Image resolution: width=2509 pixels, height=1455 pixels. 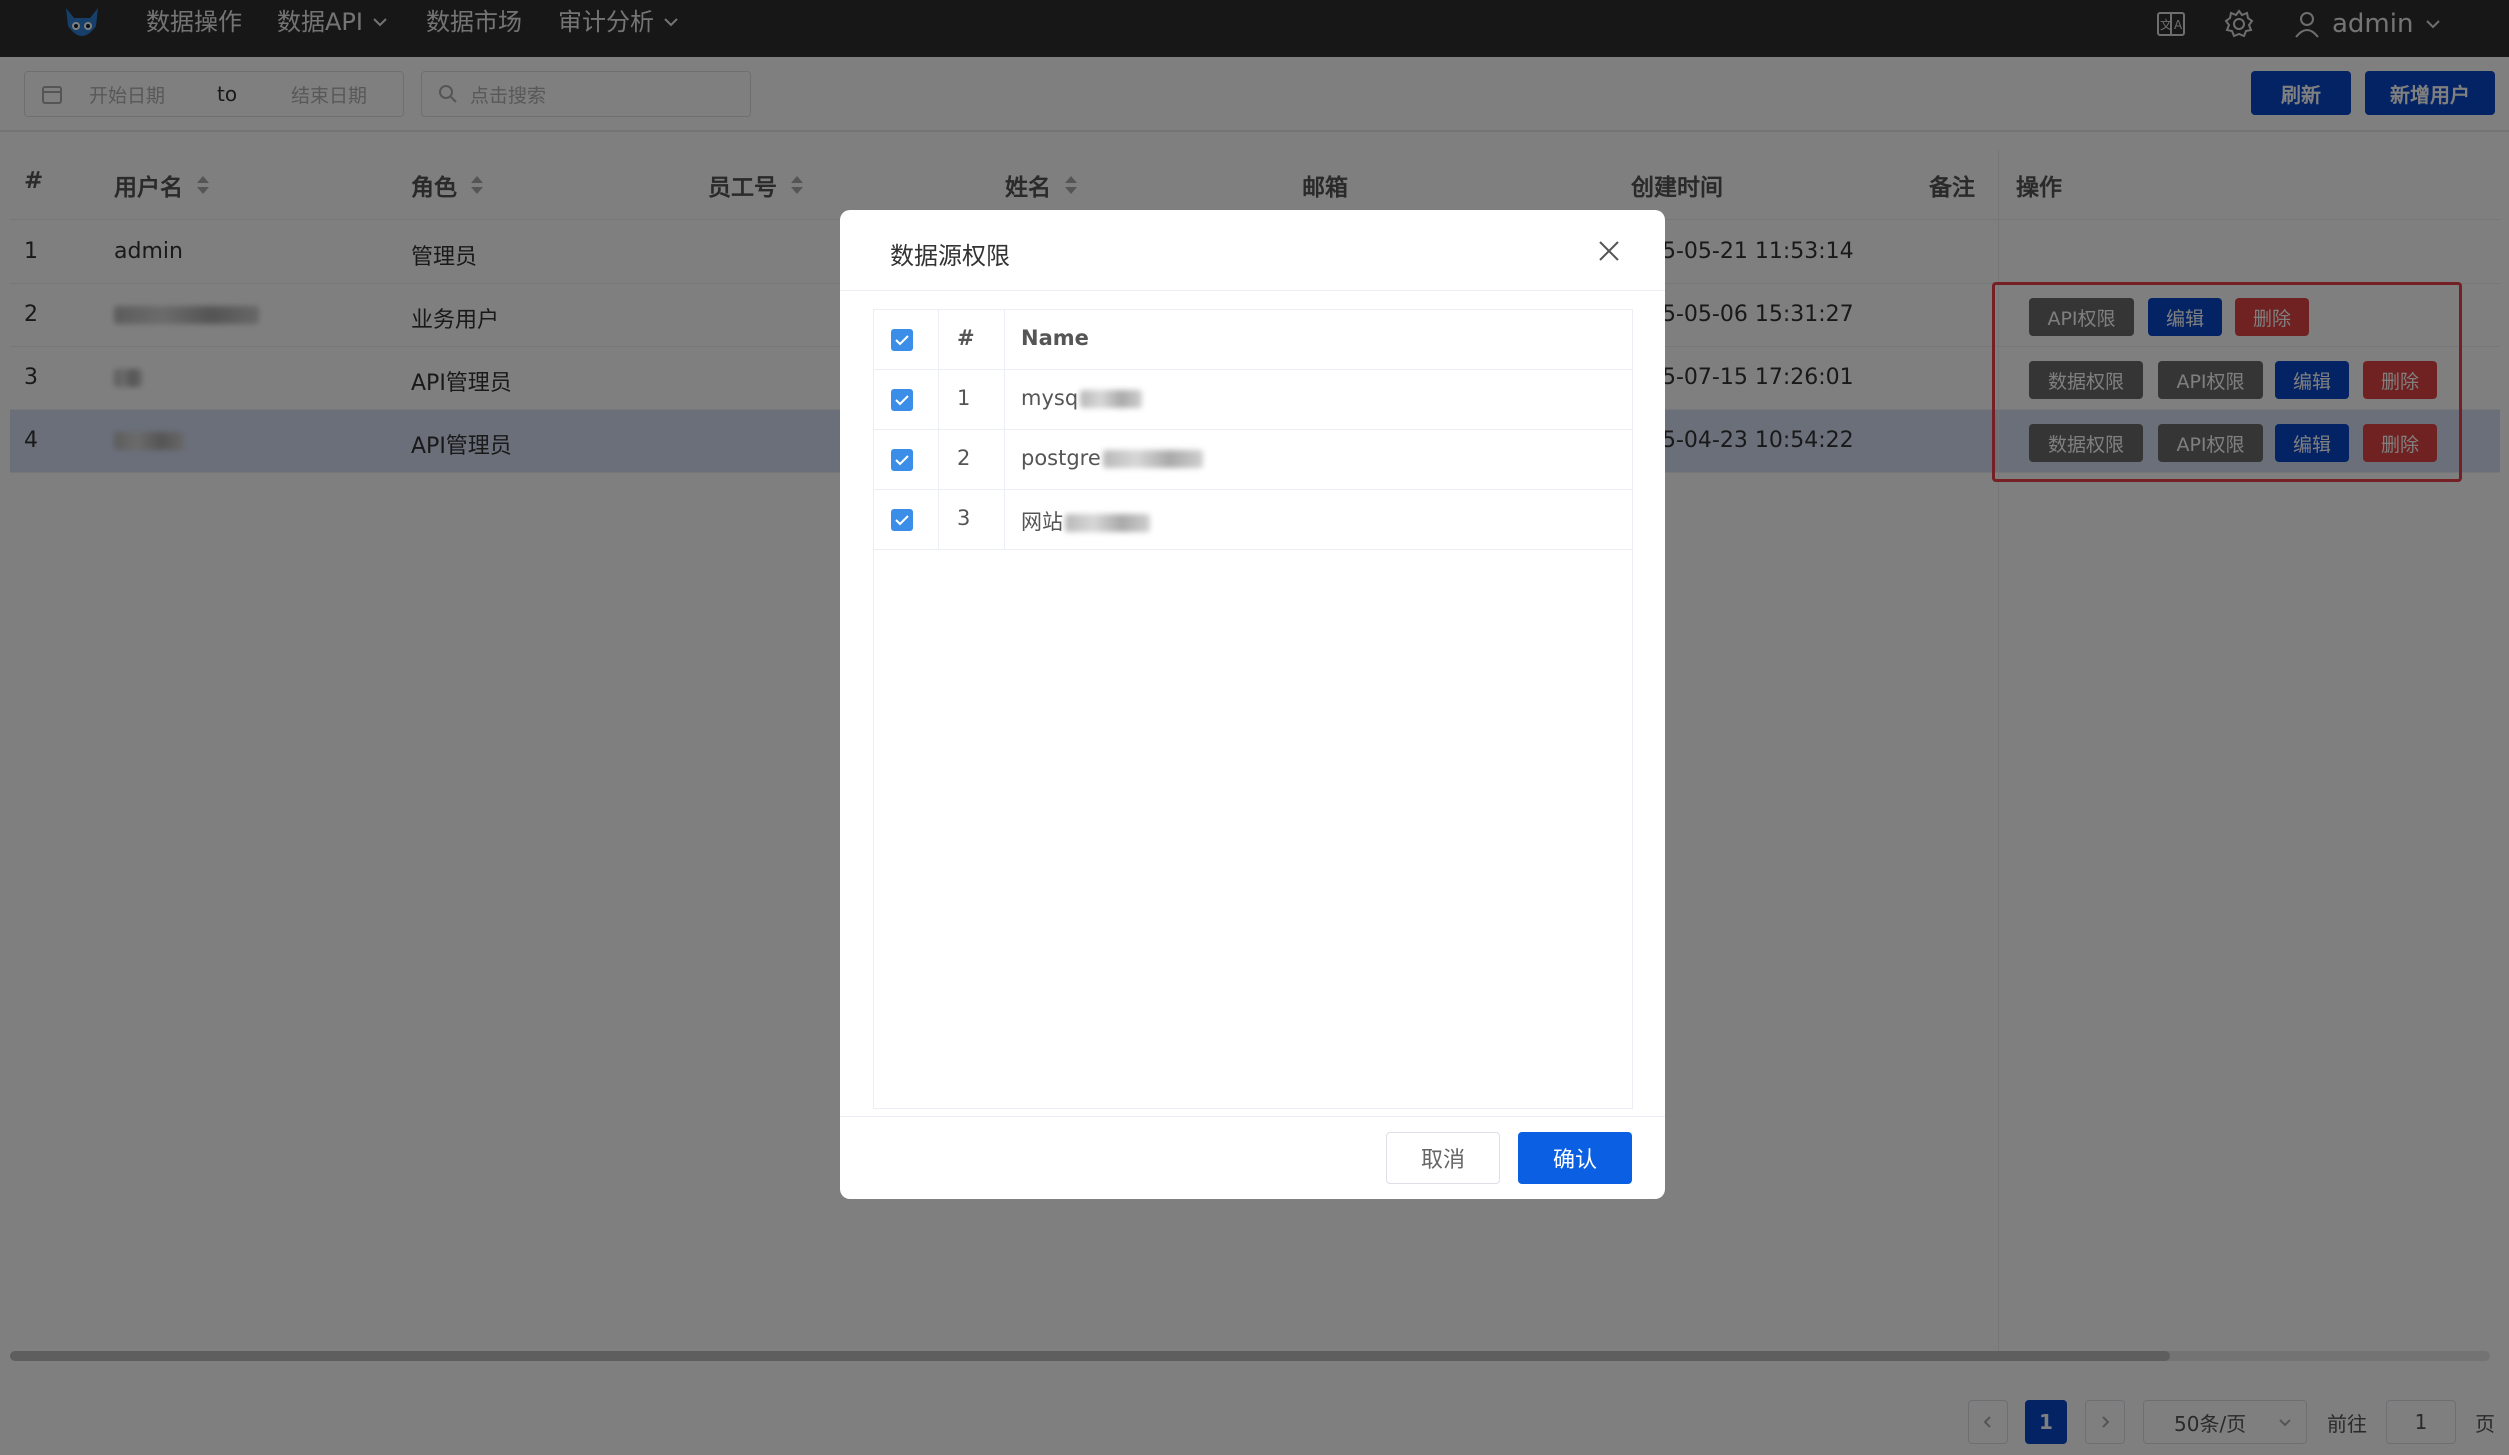 What do you see at coordinates (1609, 251) in the screenshot?
I see `close-icon` at bounding box center [1609, 251].